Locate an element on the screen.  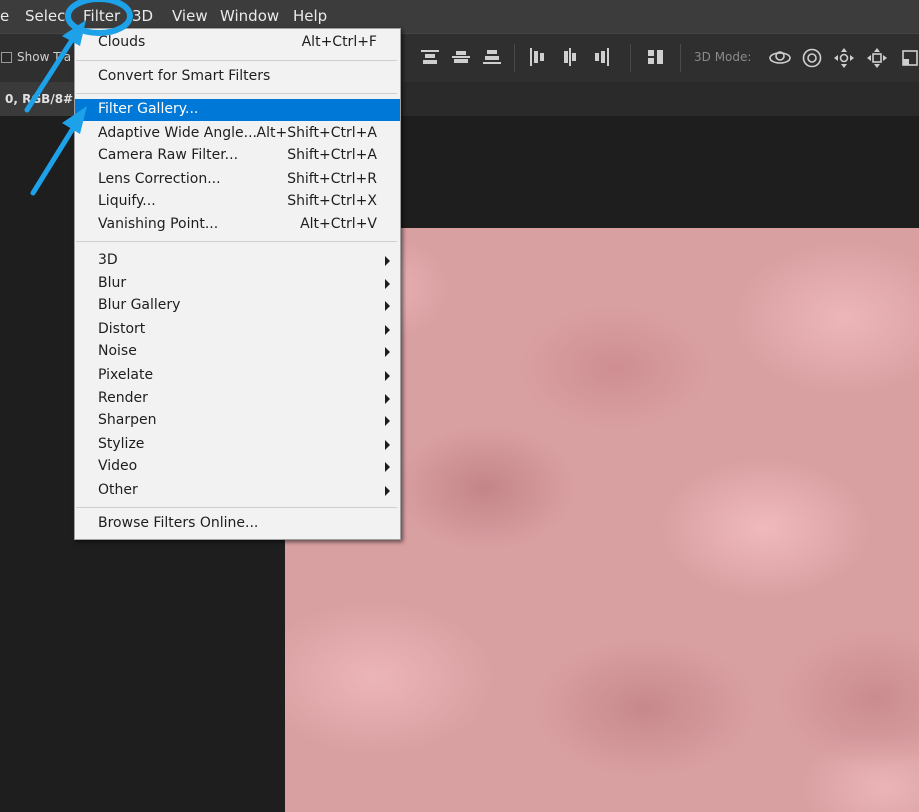
3d-roll-icon is located at coordinates (812, 58).